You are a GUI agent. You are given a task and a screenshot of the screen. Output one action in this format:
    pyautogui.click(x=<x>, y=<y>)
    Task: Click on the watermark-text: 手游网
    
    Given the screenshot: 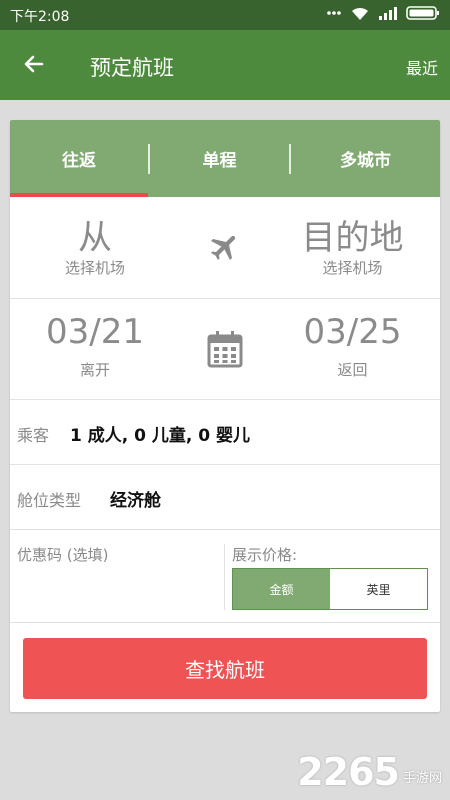 What is the action you would take?
    pyautogui.click(x=422, y=778)
    